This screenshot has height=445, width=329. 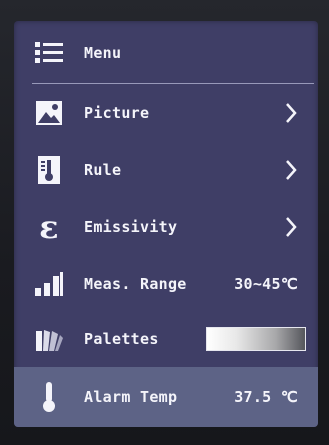 I want to click on menu-item-meas-range: Meas. Range 30~45℃, so click(x=166, y=284).